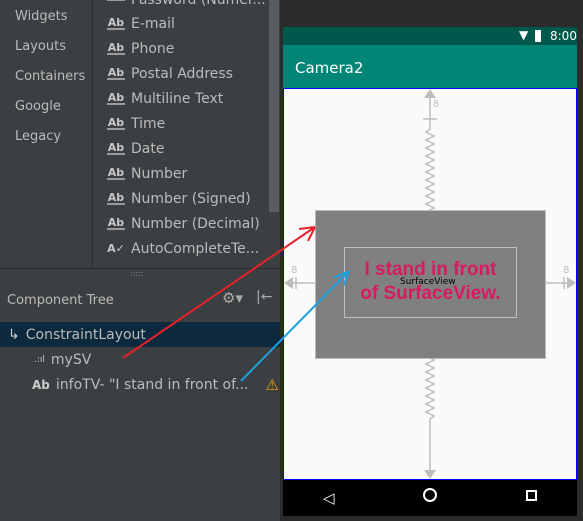  What do you see at coordinates (329, 498) in the screenshot?
I see `back-icon: ◁` at bounding box center [329, 498].